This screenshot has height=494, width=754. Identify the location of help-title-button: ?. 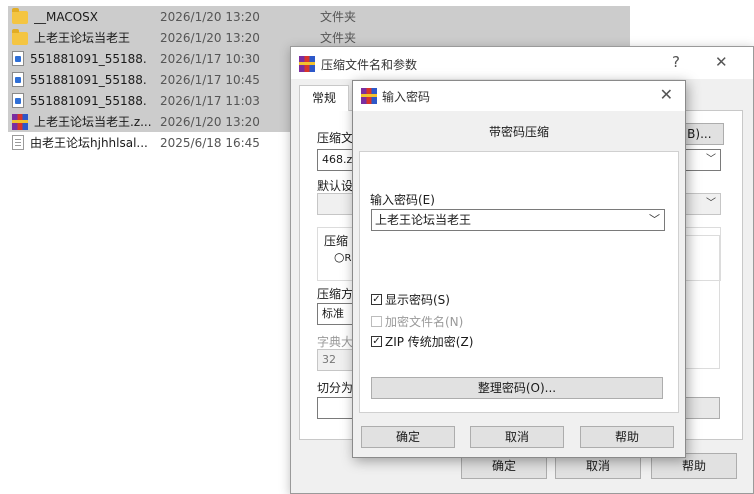
(676, 62).